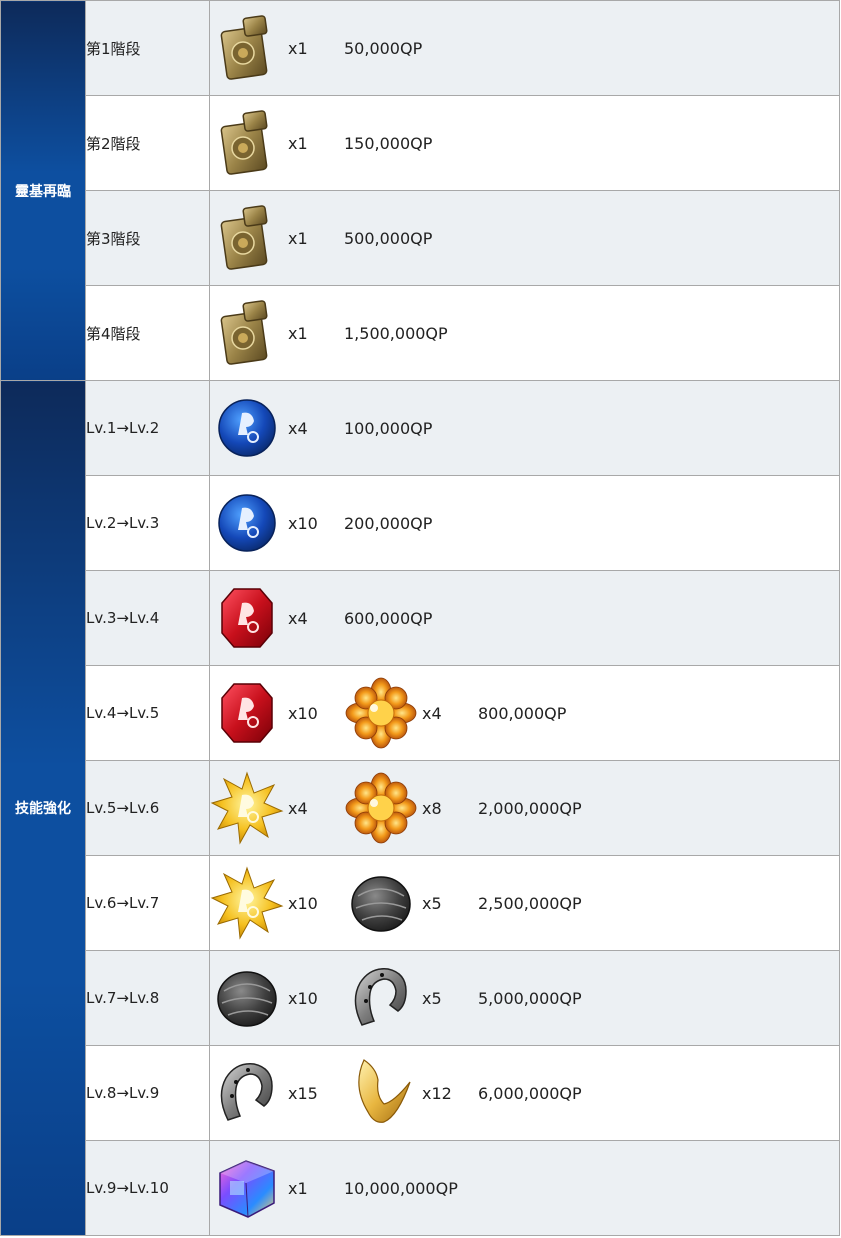 The width and height of the screenshot is (841, 1238). What do you see at coordinates (147, 808) in the screenshot?
I see `stage-label: Lv.5→Lv.6` at bounding box center [147, 808].